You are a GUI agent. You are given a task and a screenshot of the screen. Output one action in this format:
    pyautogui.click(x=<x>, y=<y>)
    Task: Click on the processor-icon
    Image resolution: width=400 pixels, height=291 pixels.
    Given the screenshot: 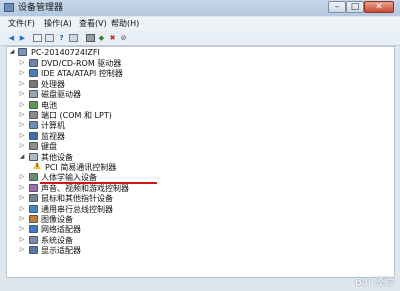 What is the action you would take?
    pyautogui.click(x=33, y=83)
    